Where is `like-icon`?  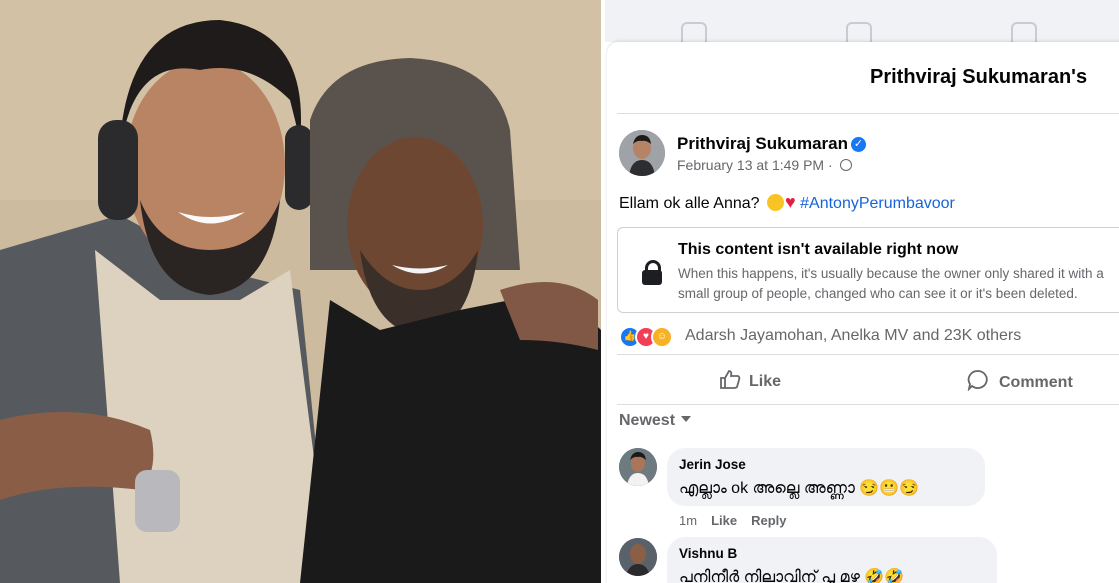
like-icon is located at coordinates (730, 379).